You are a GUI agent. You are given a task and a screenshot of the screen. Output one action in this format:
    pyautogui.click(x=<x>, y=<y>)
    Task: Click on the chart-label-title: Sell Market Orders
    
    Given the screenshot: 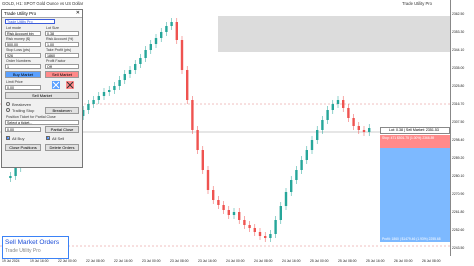 What is the action you would take?
    pyautogui.click(x=32, y=242)
    